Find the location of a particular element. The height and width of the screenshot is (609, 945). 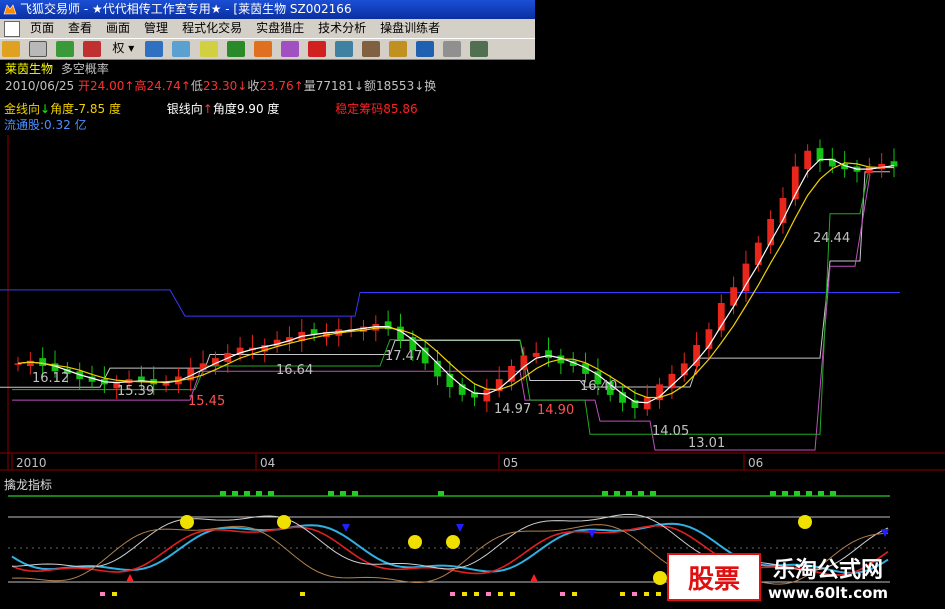

price-label-1: 15.39 is located at coordinates (135, 391).